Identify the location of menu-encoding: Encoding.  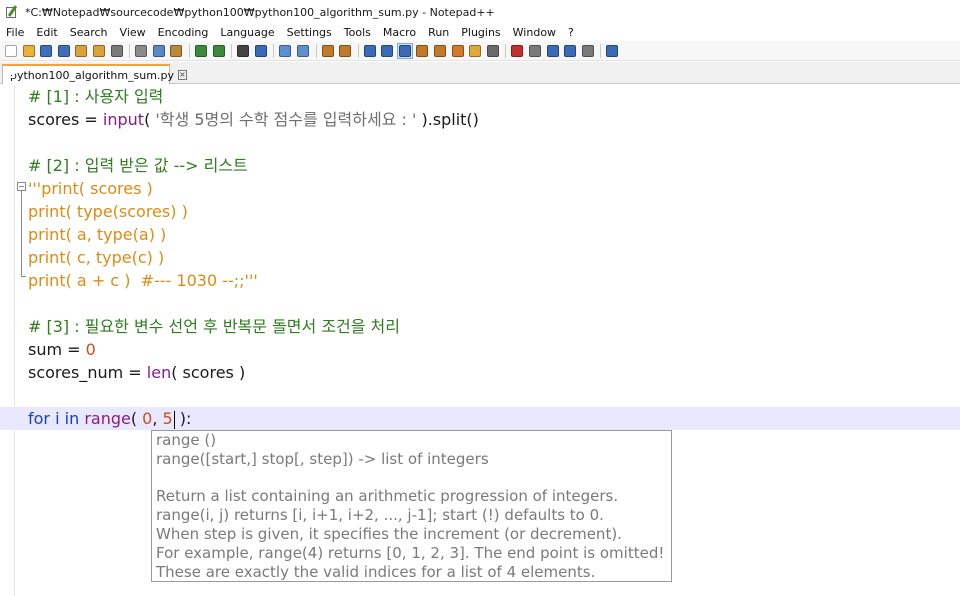
(183, 32).